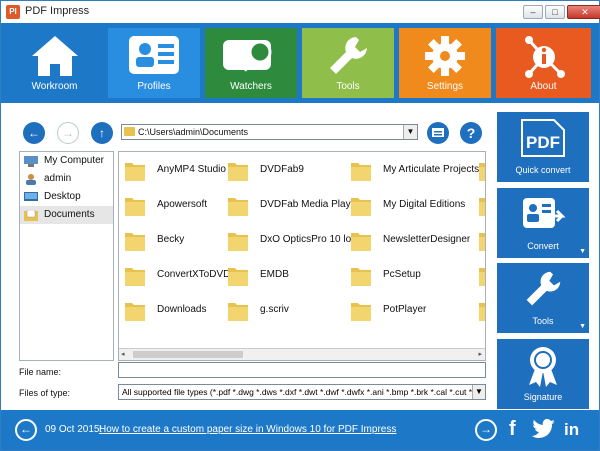  I want to click on file-name: DVDFab Media Player, so click(310, 204).